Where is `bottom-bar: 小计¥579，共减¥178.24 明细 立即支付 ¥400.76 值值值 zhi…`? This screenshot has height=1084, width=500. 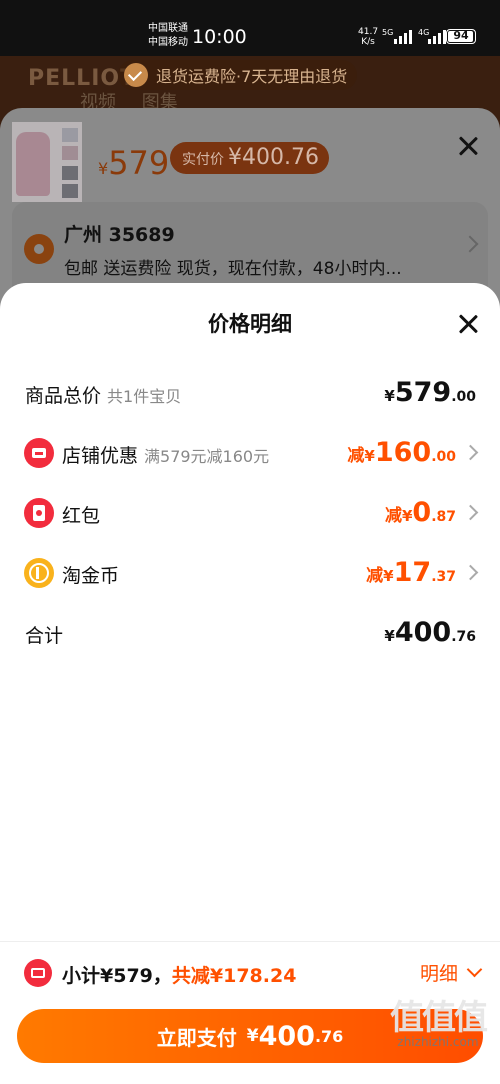 bottom-bar: 小计¥579，共减¥178.24 明细 立即支付 ¥400.76 值值值 zhi… is located at coordinates (250, 1012).